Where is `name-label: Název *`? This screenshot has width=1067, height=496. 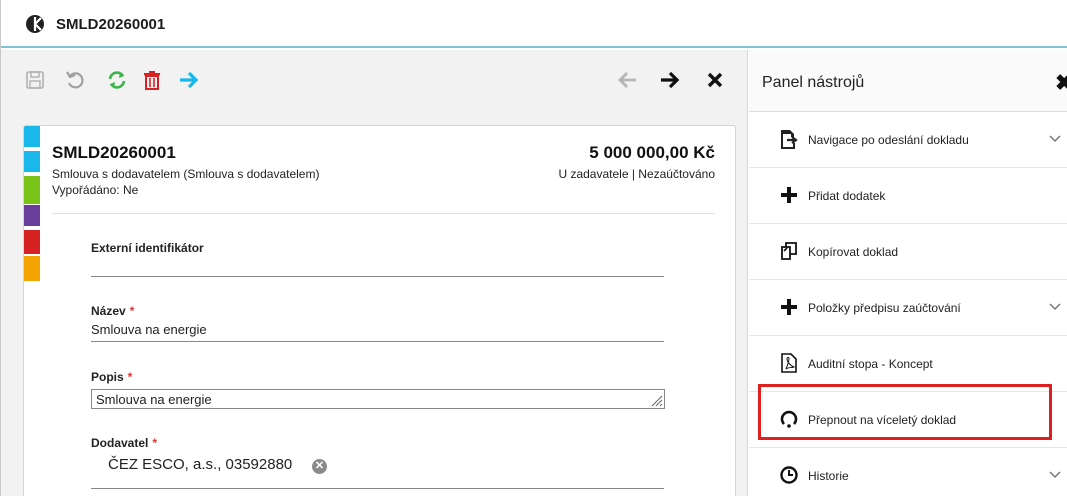 name-label: Název * is located at coordinates (112, 311).